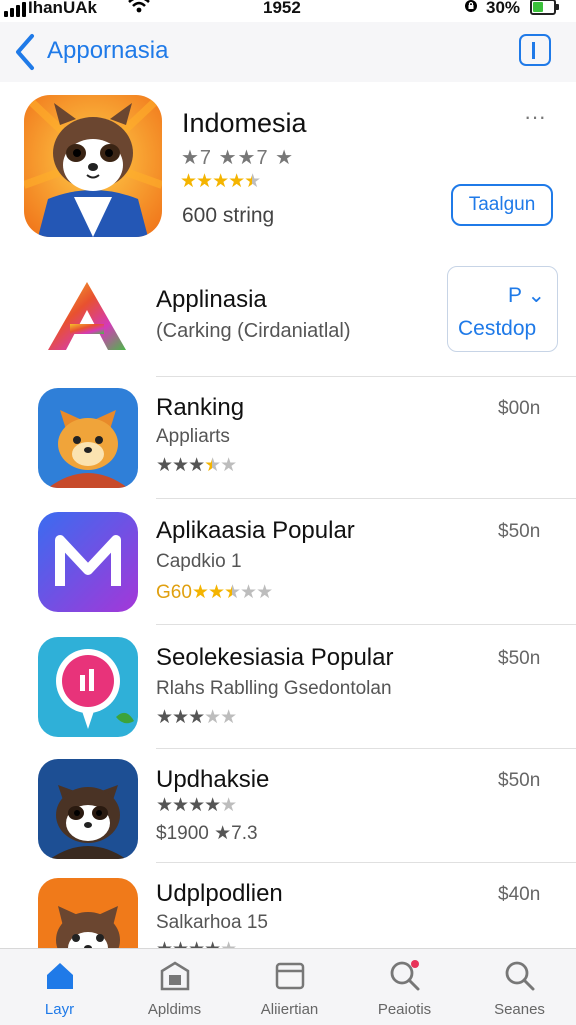 This screenshot has height=1025, width=576. Describe the element at coordinates (93, 166) in the screenshot. I see `featured-app-icon` at that location.